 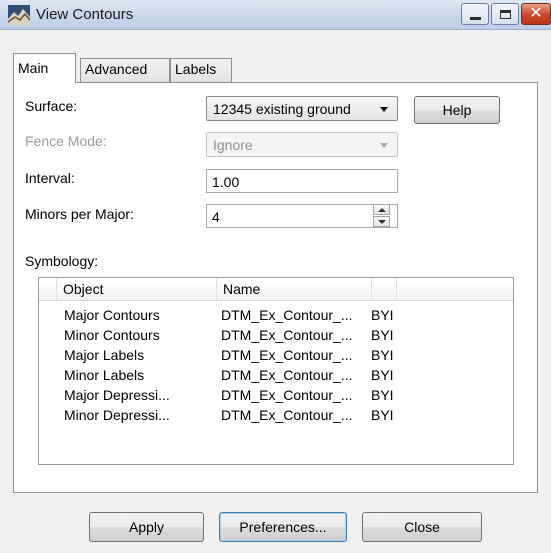 I want to click on close-icon: ✕, so click(x=536, y=13).